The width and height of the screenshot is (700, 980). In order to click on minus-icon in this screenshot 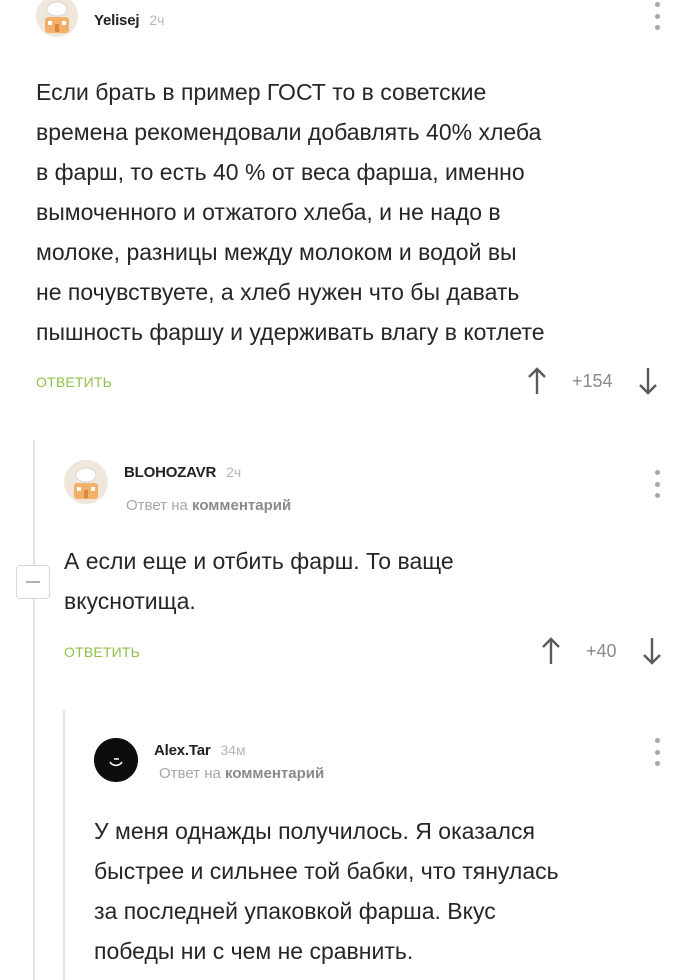, I will do `click(33, 582)`.